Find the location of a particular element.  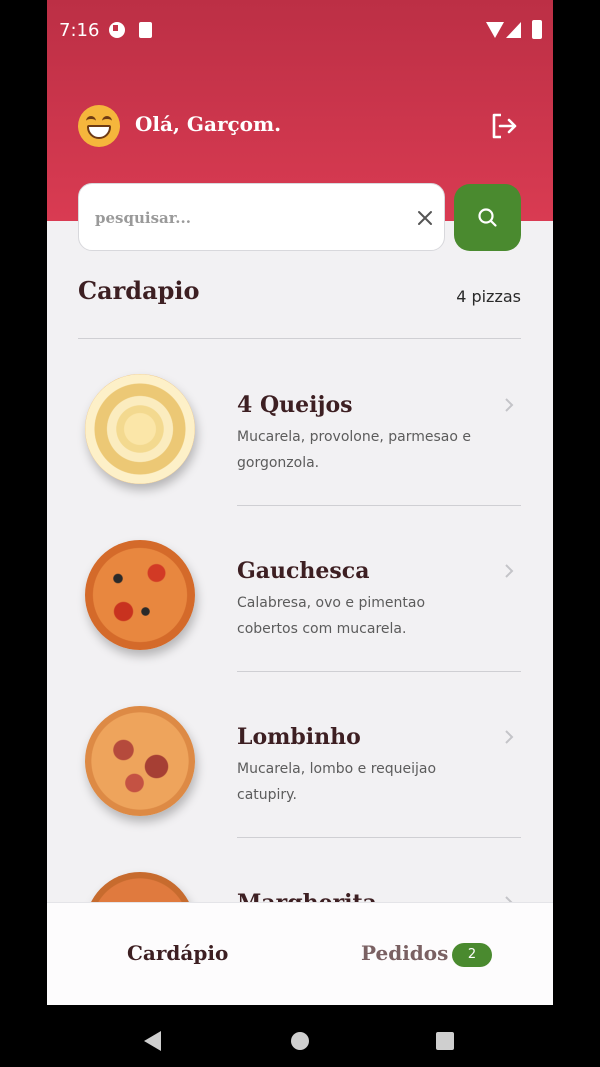

pizza-name: Lombinho is located at coordinates (299, 737).